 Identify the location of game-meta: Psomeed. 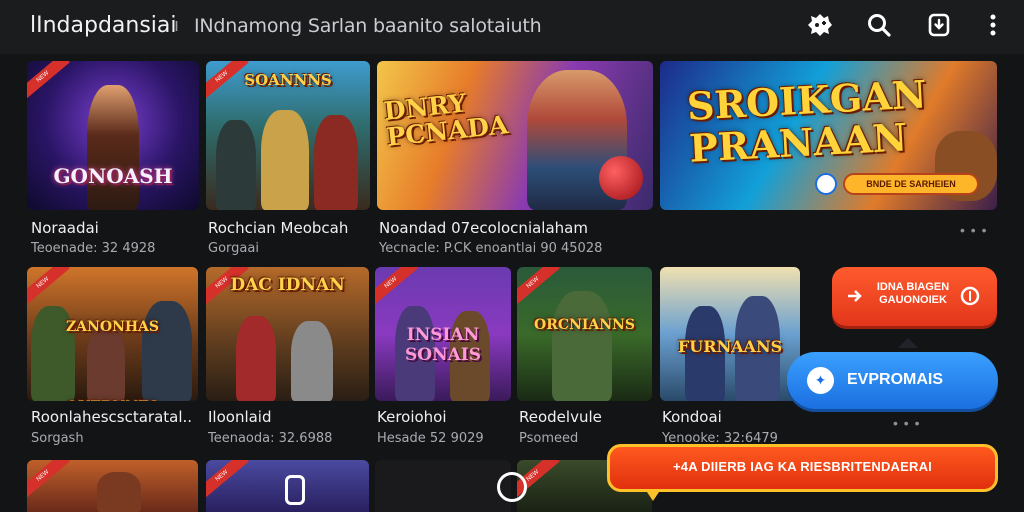
(549, 438).